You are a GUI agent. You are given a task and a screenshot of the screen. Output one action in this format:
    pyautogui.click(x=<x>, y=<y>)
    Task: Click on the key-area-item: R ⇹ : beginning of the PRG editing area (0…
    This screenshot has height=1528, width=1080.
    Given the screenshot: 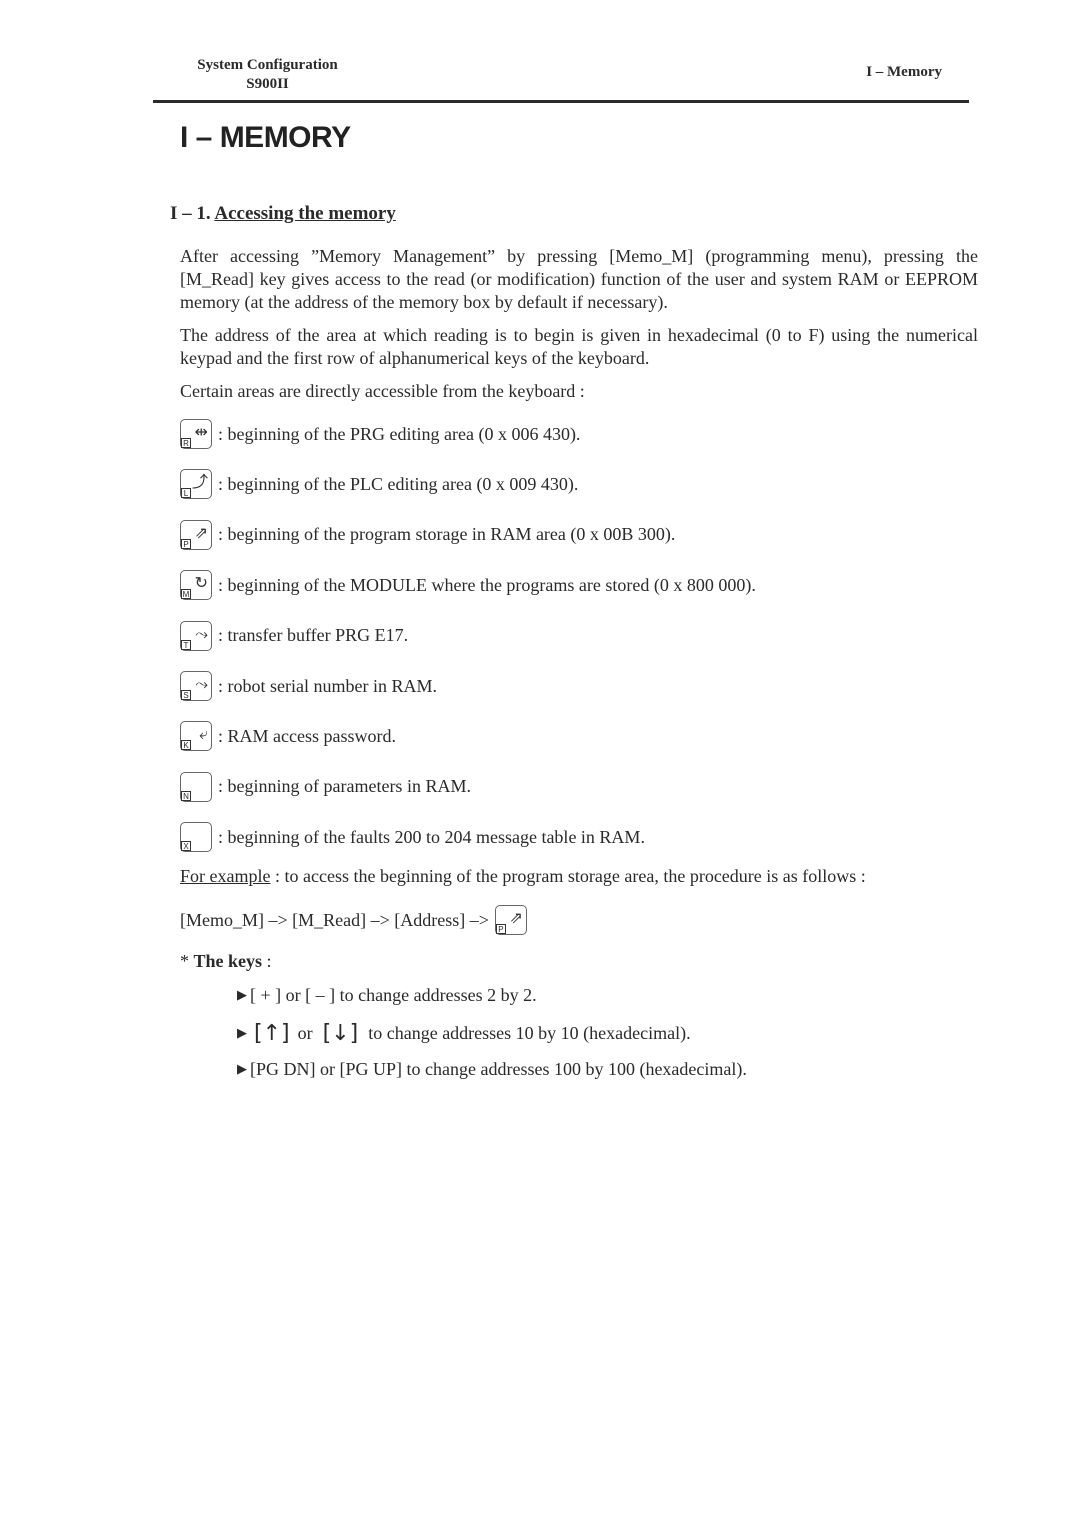 What is the action you would take?
    pyautogui.click(x=380, y=434)
    